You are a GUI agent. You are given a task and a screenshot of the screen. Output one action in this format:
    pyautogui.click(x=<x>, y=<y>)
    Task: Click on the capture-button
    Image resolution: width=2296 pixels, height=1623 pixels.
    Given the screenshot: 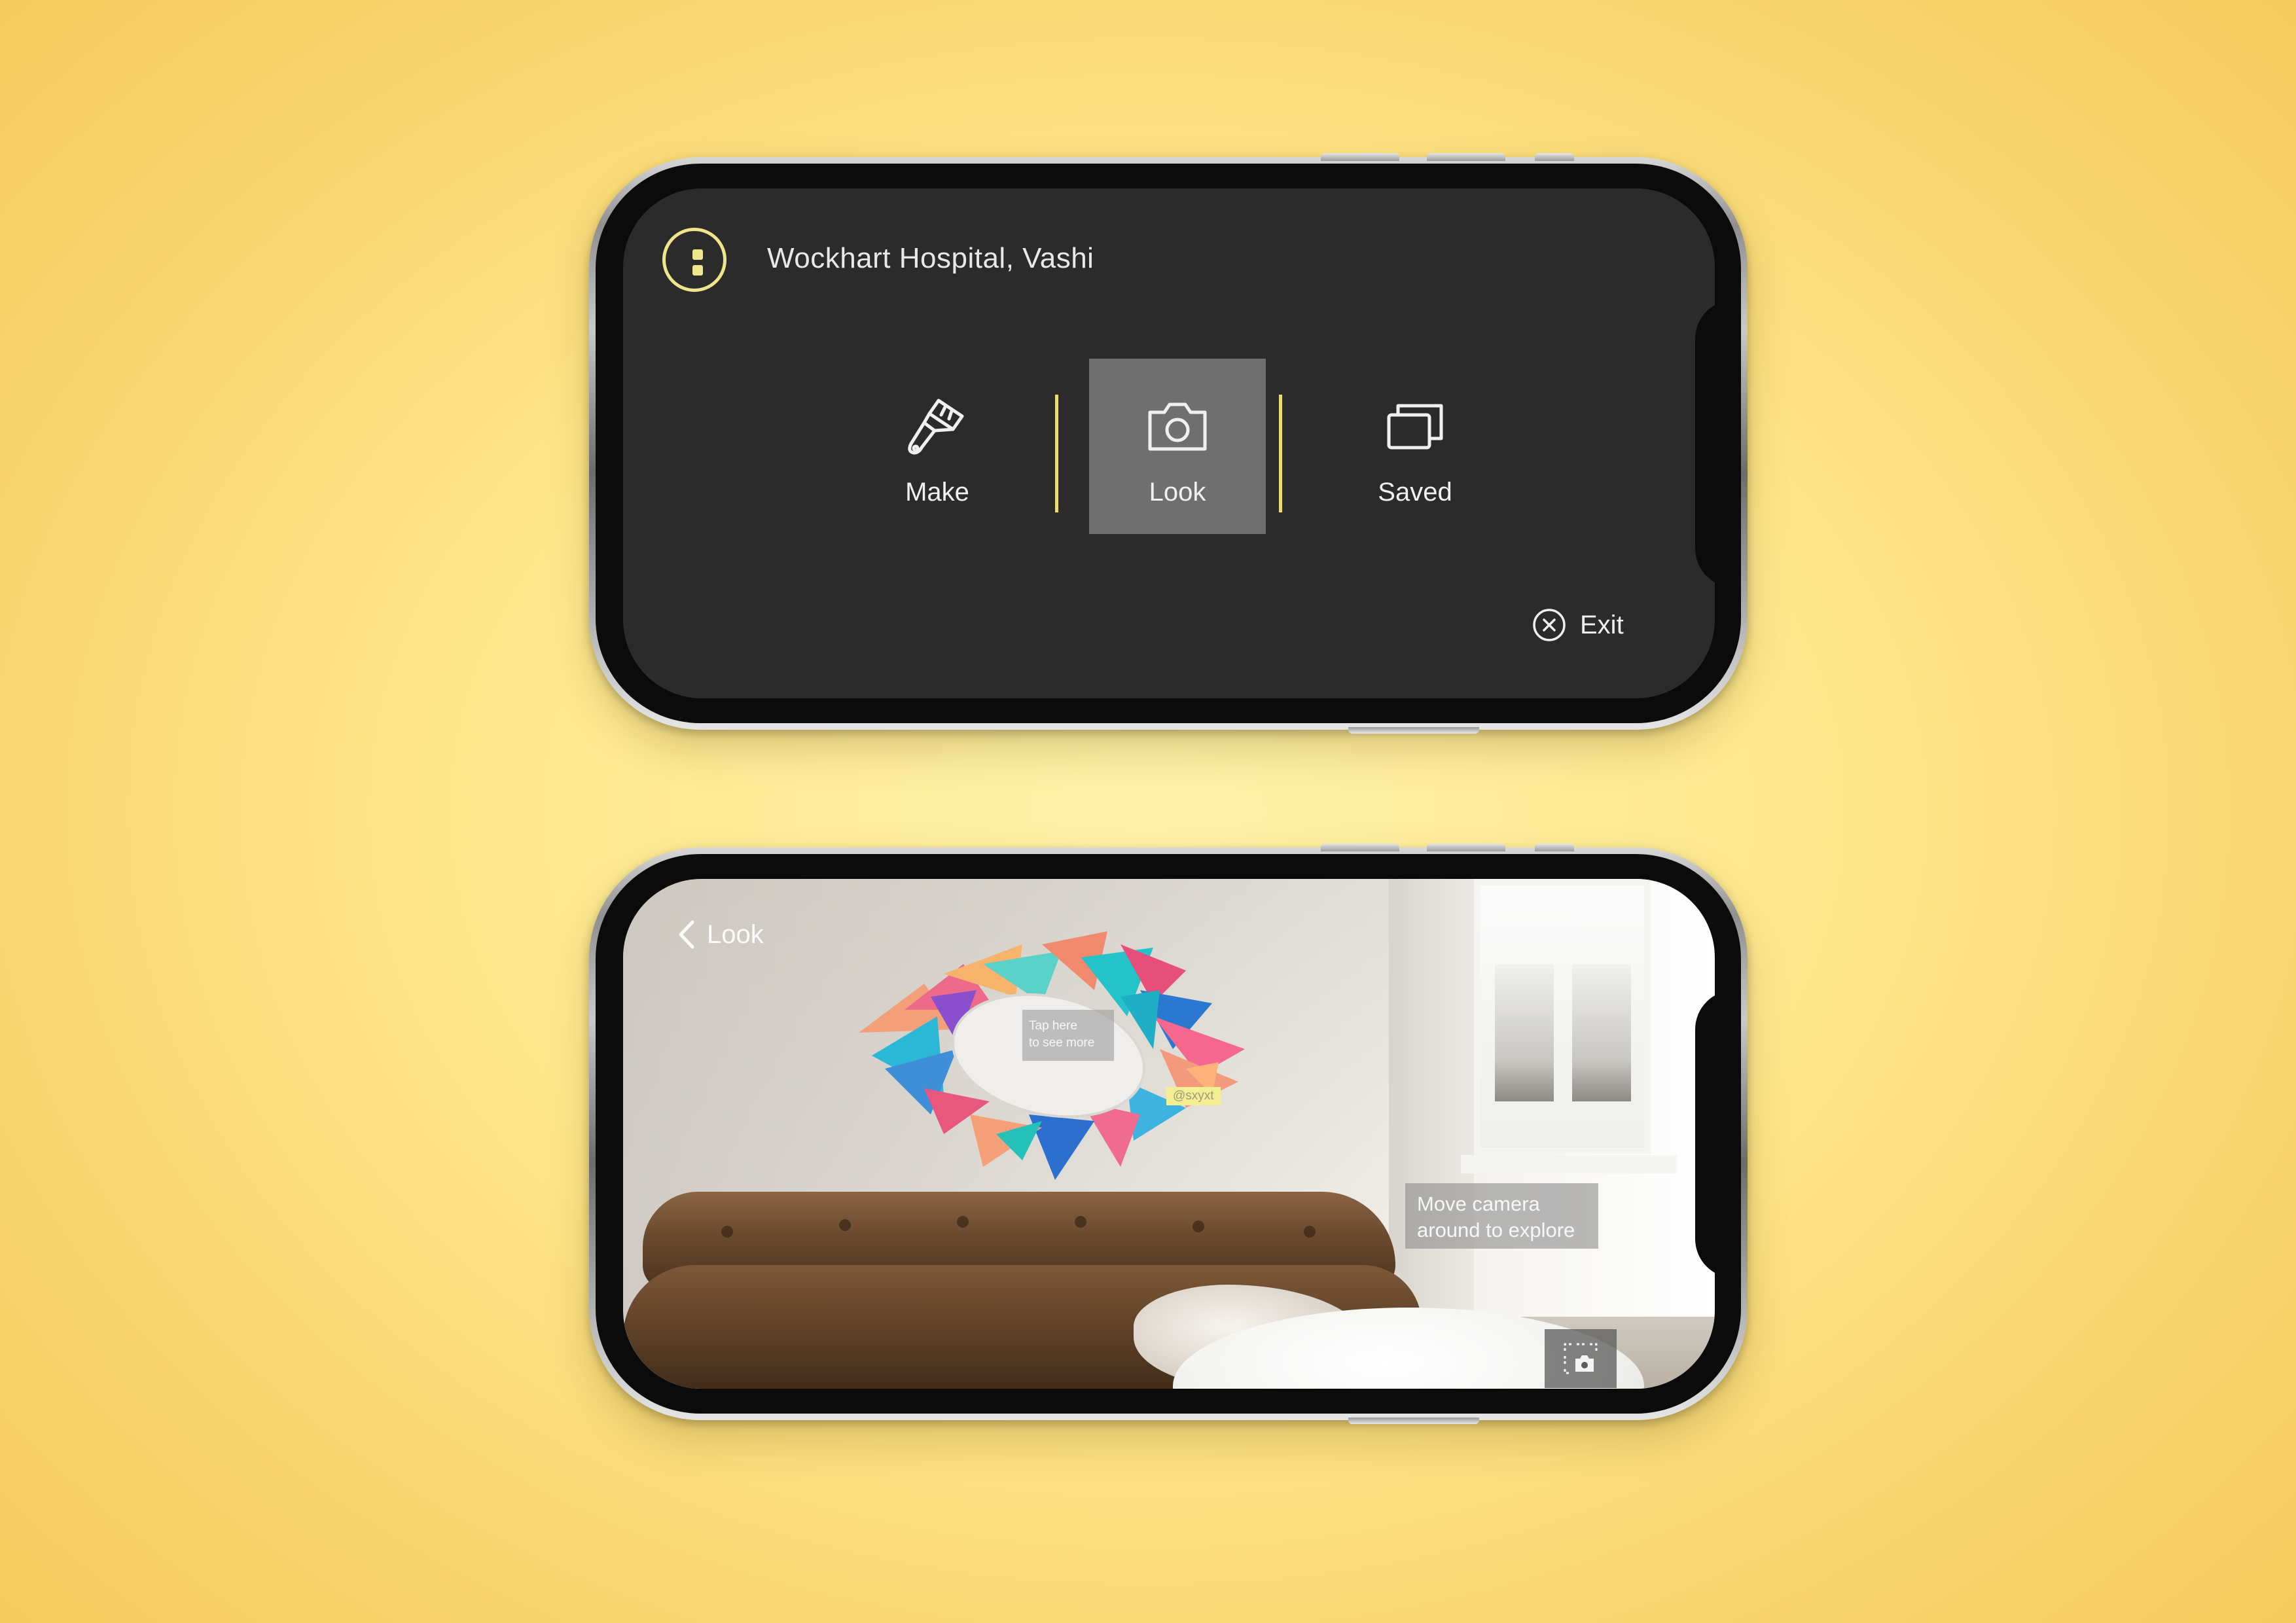 What is the action you would take?
    pyautogui.click(x=1581, y=1358)
    